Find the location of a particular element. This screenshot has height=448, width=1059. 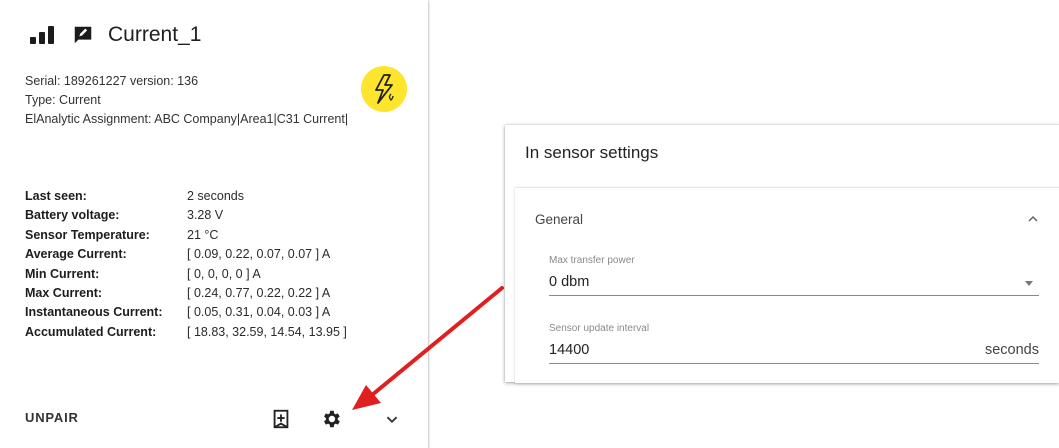

bookmark-add-icon is located at coordinates (281, 419).